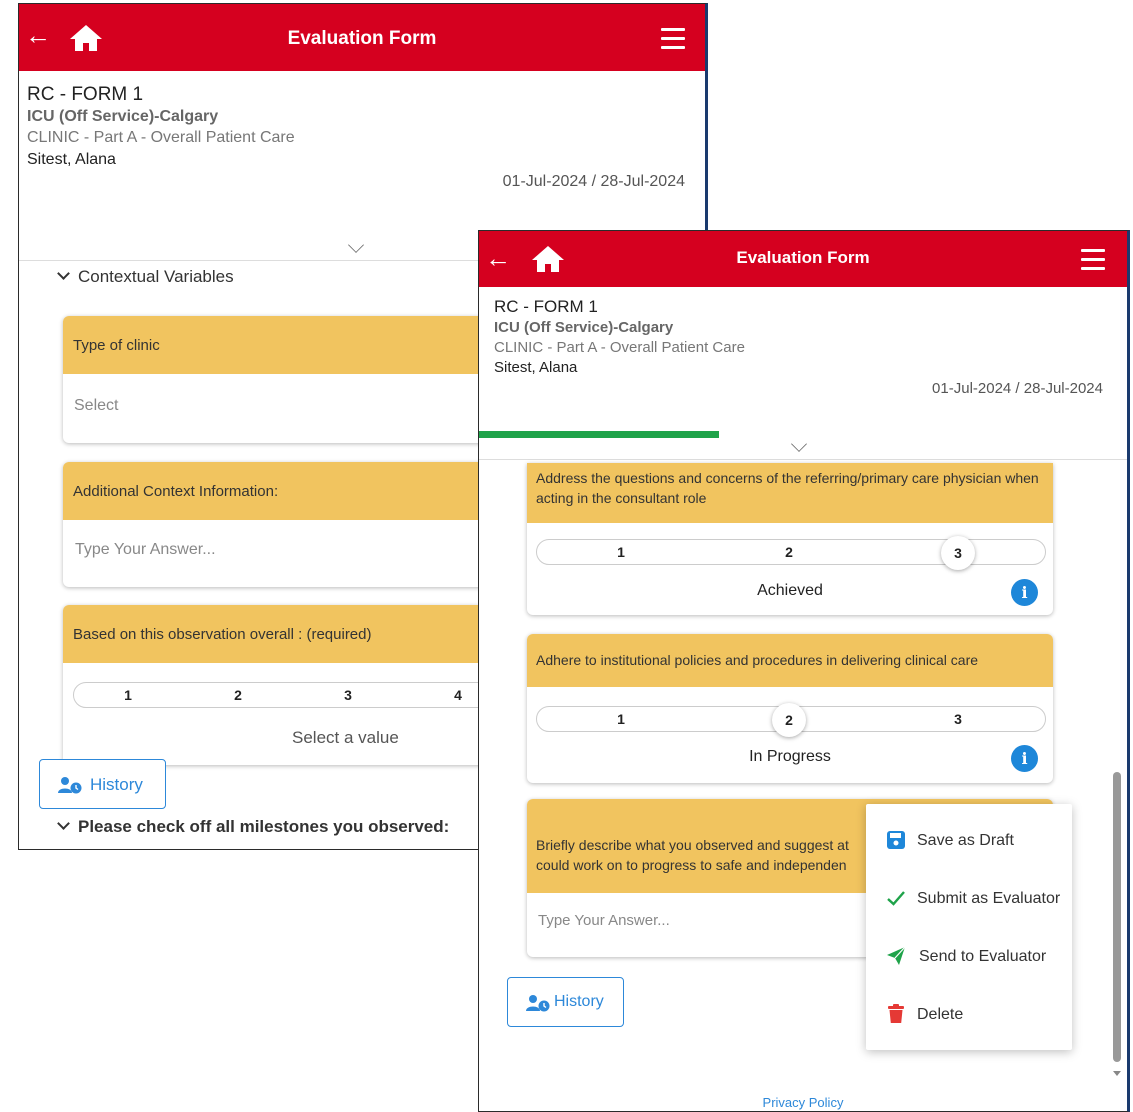 This screenshot has height=1112, width=1133. What do you see at coordinates (896, 898) in the screenshot?
I see `checkmark-icon` at bounding box center [896, 898].